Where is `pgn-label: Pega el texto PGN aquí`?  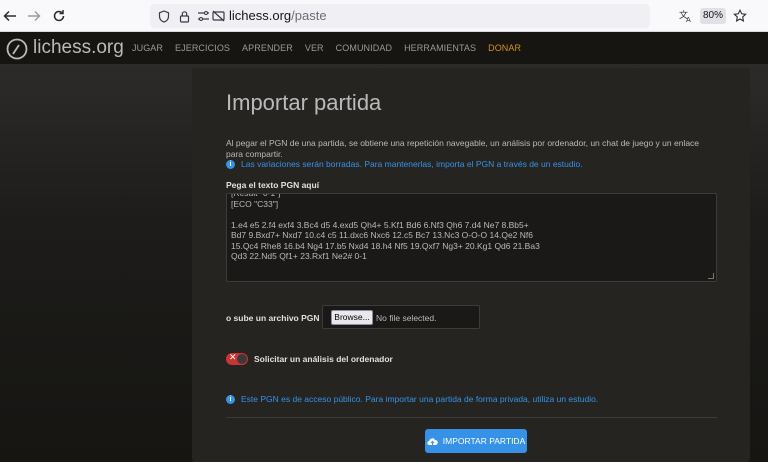 pgn-label: Pega el texto PGN aquí is located at coordinates (273, 185).